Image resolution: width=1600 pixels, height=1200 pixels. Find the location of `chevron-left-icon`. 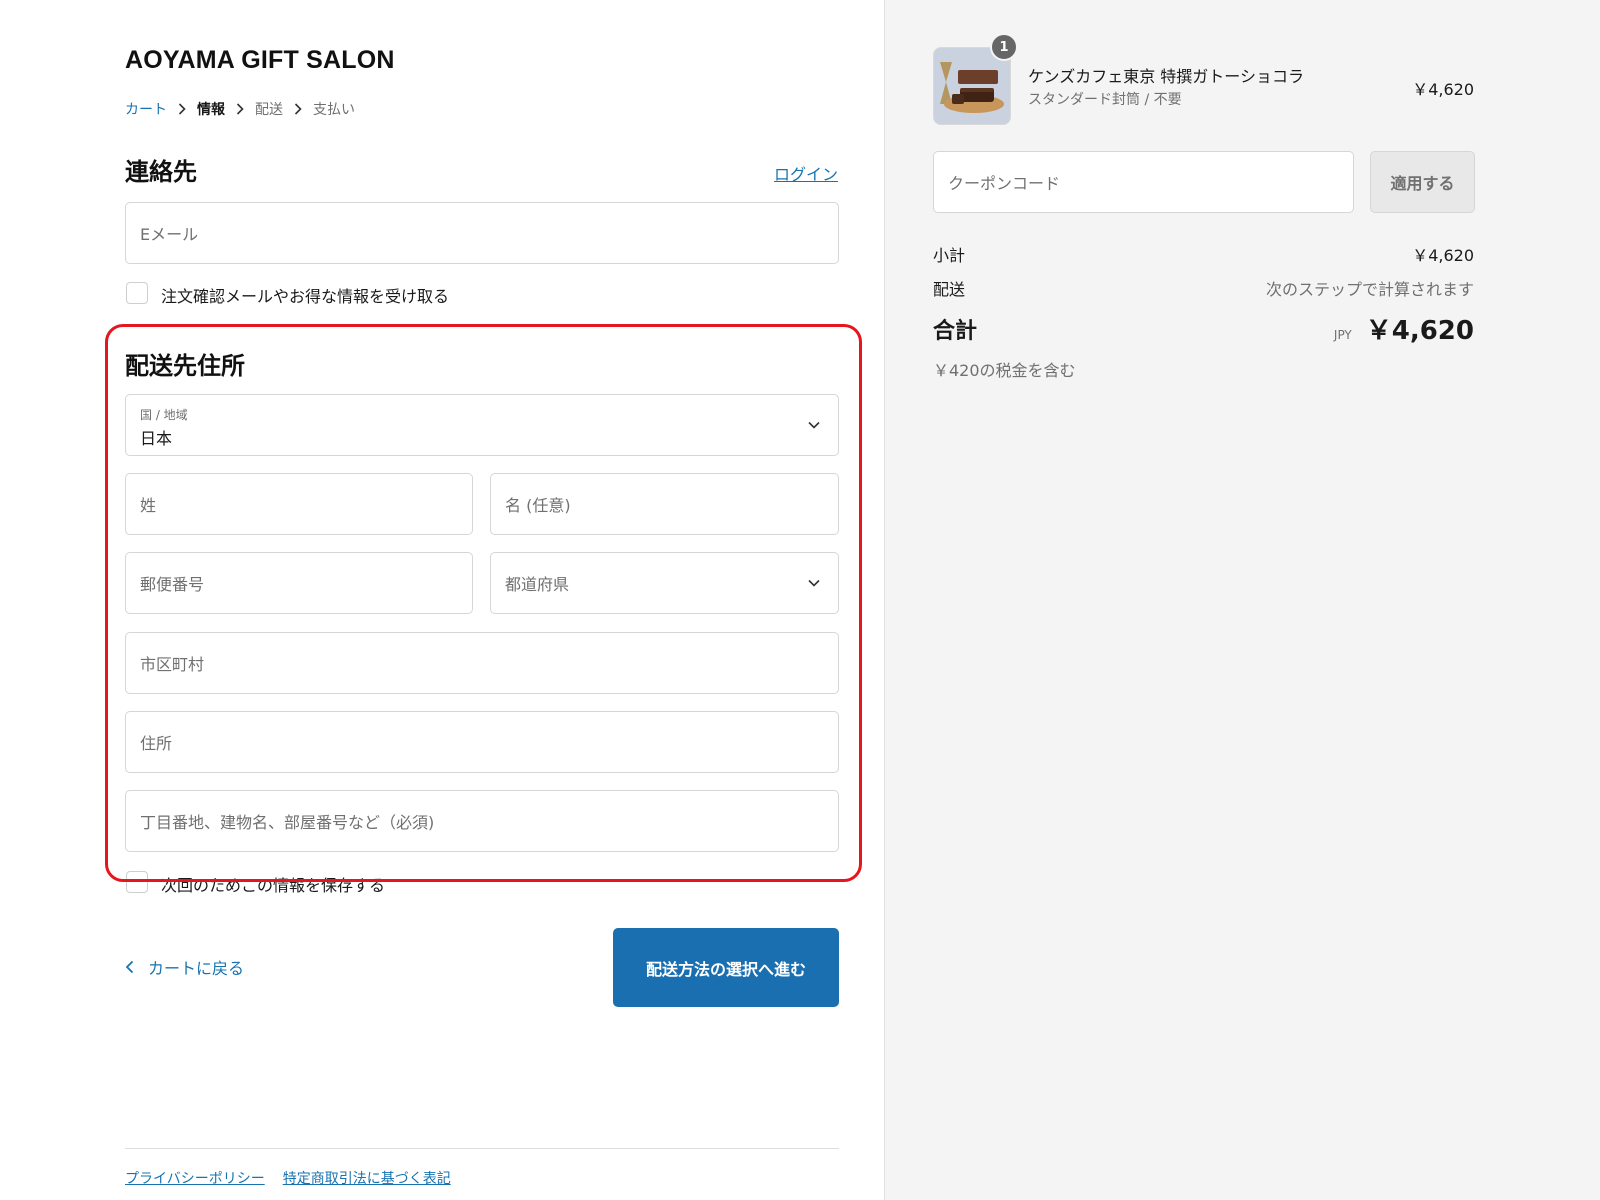

chevron-left-icon is located at coordinates (129, 967).